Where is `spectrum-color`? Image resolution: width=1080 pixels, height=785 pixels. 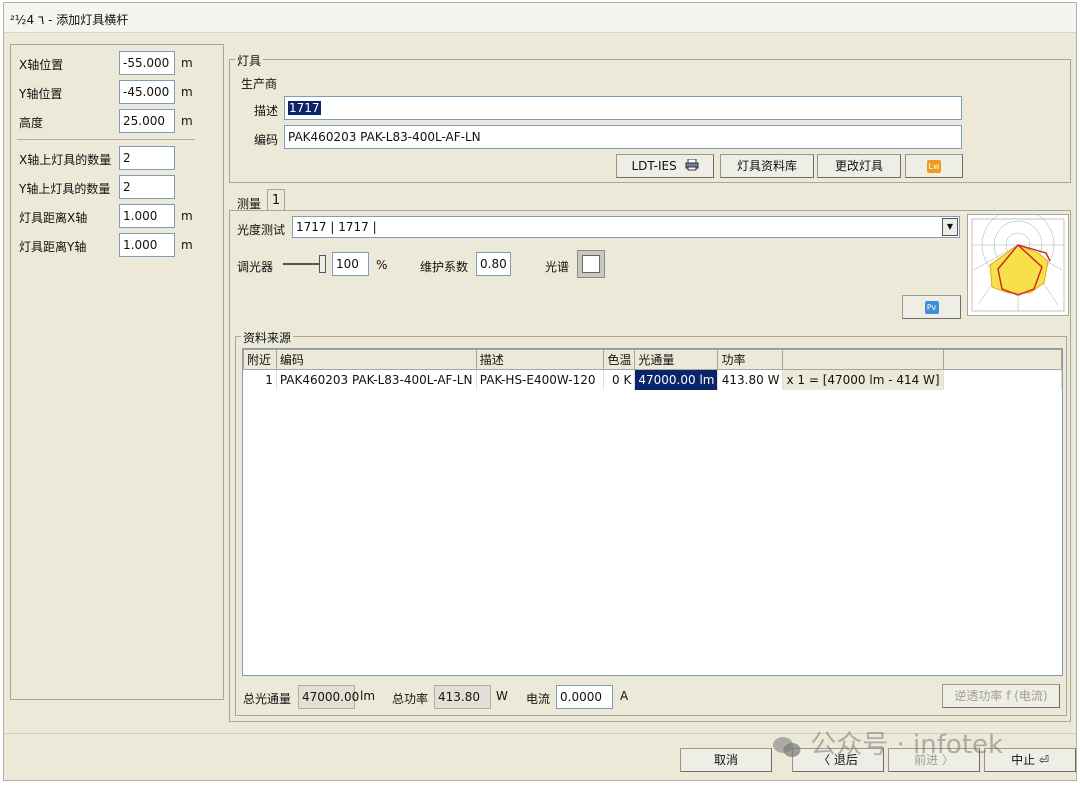 spectrum-color is located at coordinates (591, 264).